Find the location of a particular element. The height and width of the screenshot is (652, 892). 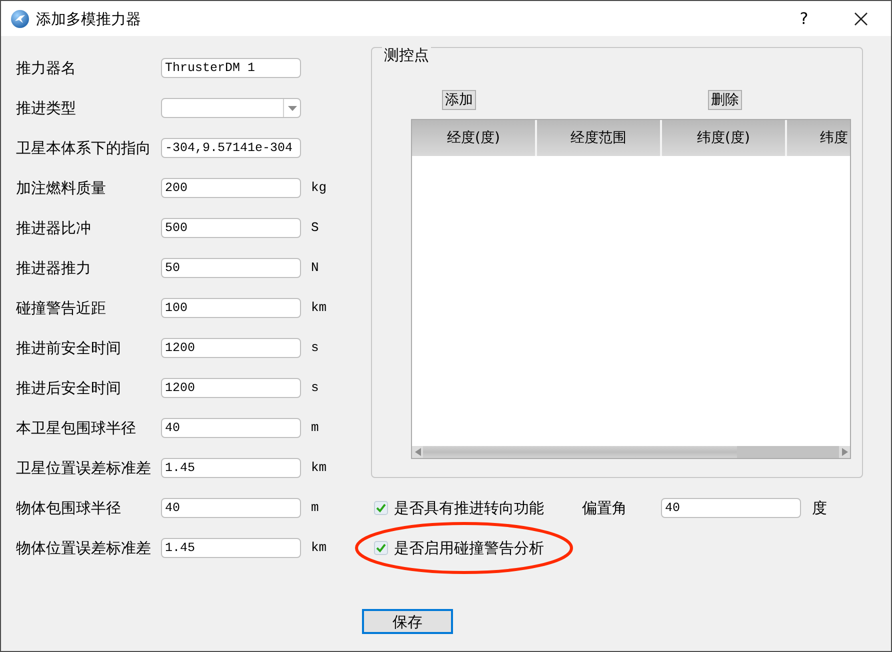

right-arrow-icon is located at coordinates (845, 452).